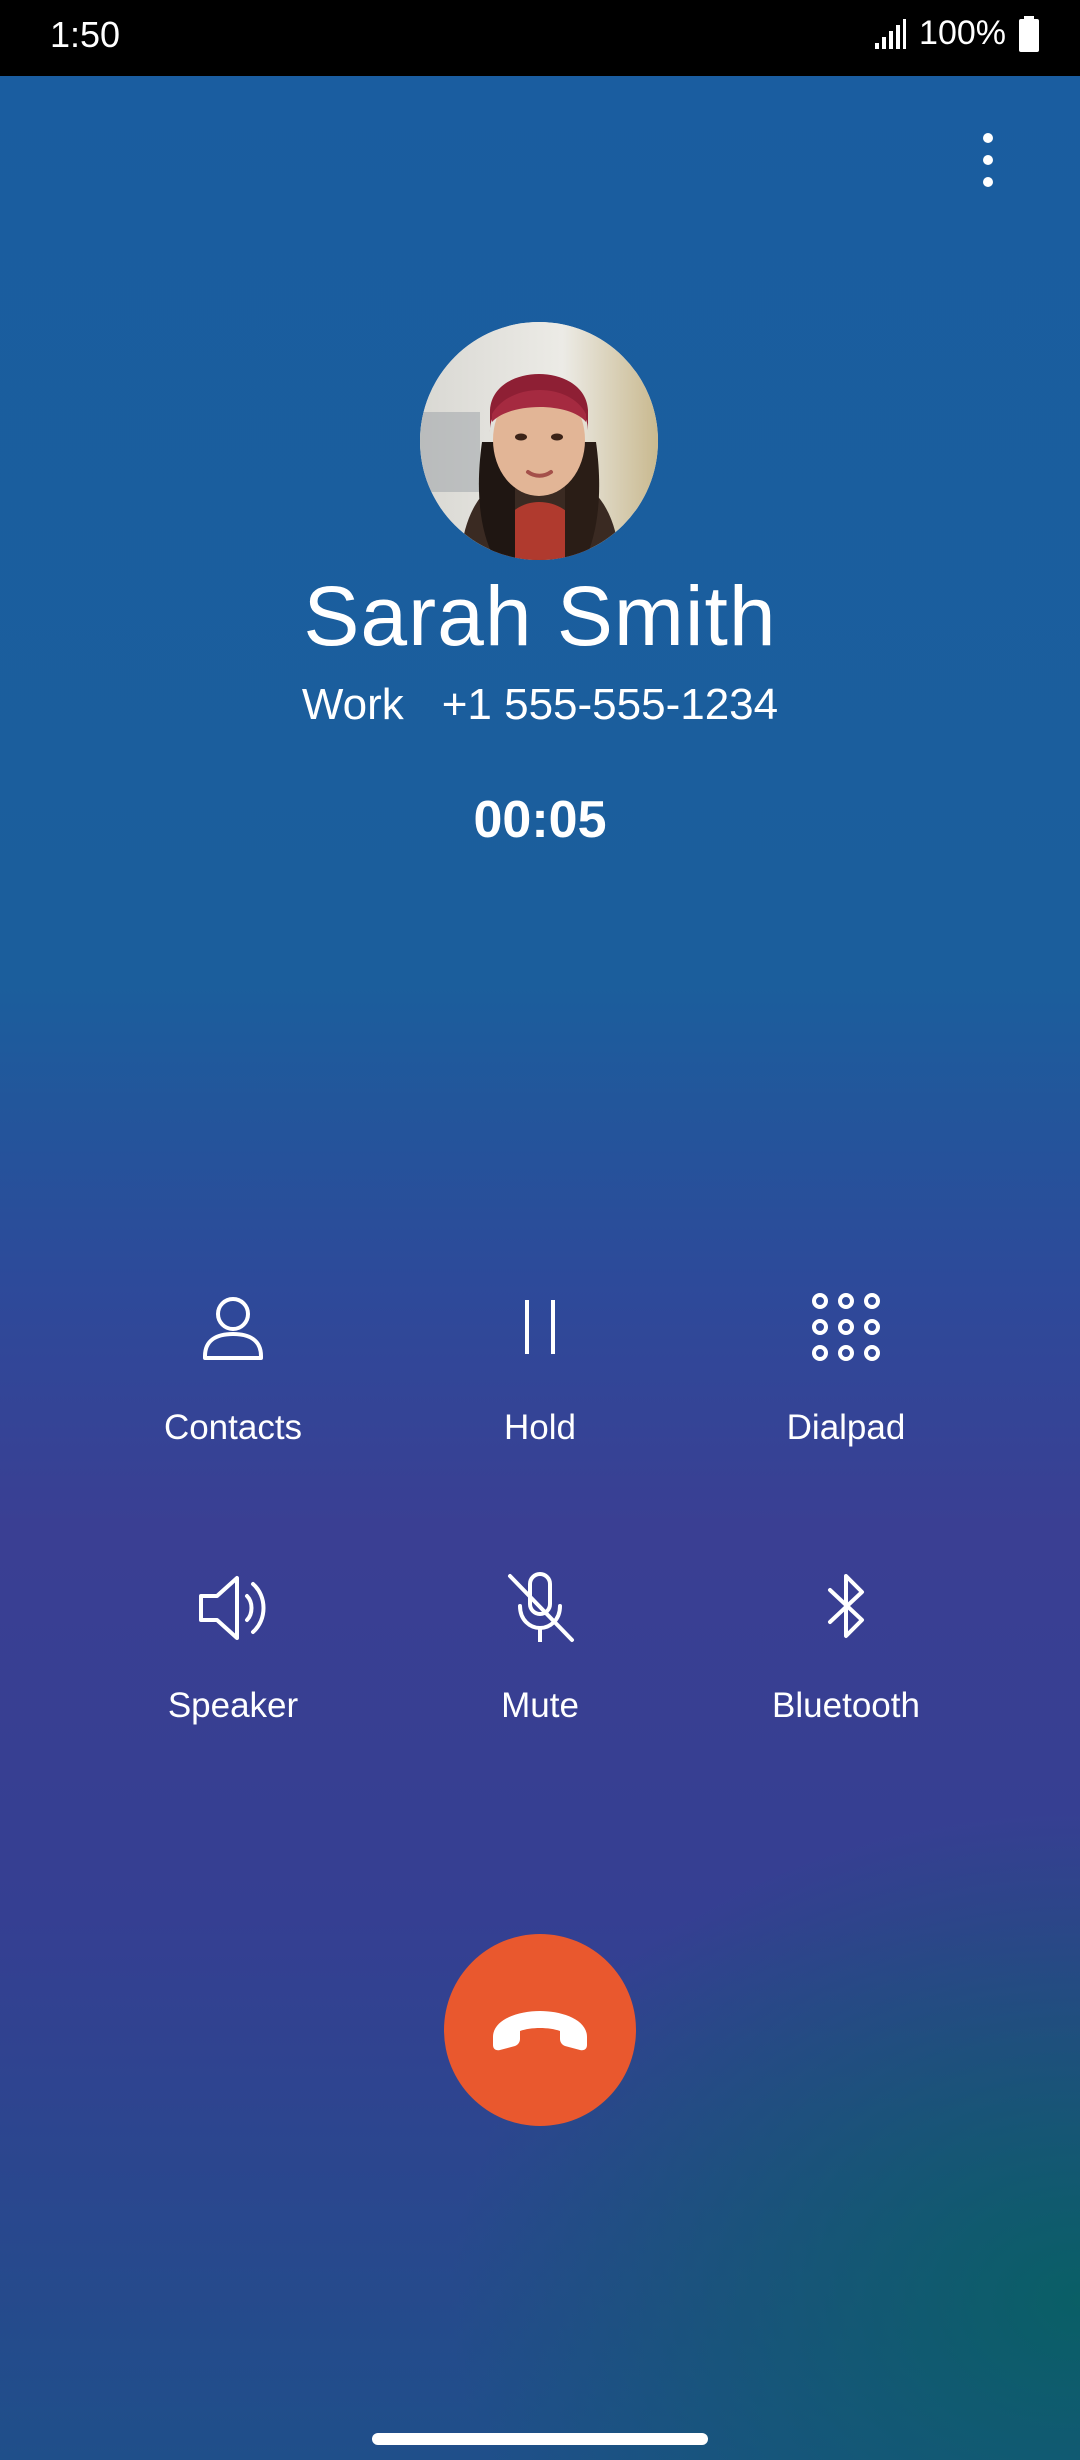 This screenshot has width=1080, height=2460. Describe the element at coordinates (539, 441) in the screenshot. I see `caller-avatar` at that location.